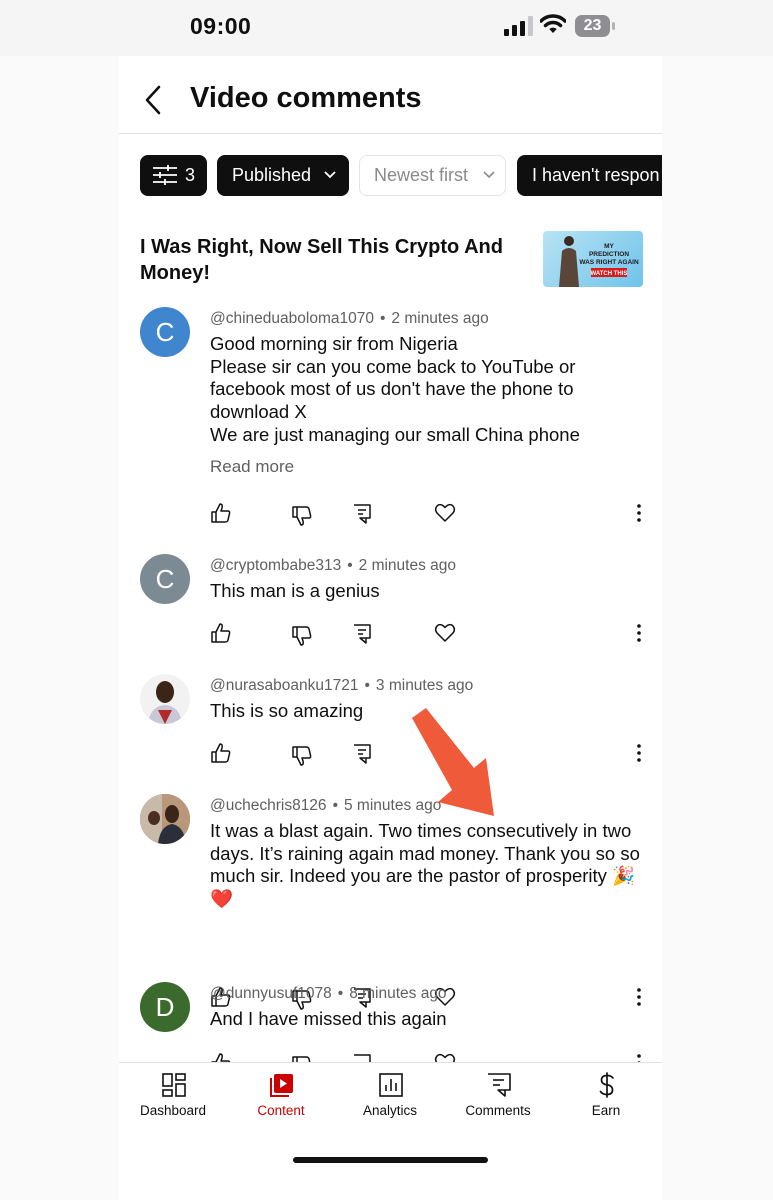 This screenshot has height=1200, width=773. What do you see at coordinates (271, 993) in the screenshot?
I see `comment-author: @dunnyusuf1078` at bounding box center [271, 993].